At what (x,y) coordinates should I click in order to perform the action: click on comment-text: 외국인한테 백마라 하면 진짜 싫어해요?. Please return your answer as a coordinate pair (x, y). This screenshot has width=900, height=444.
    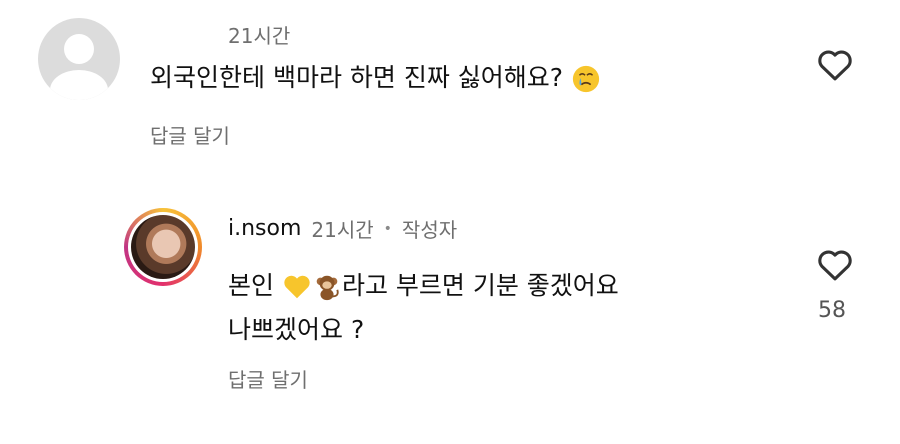
    Looking at the image, I should click on (375, 78).